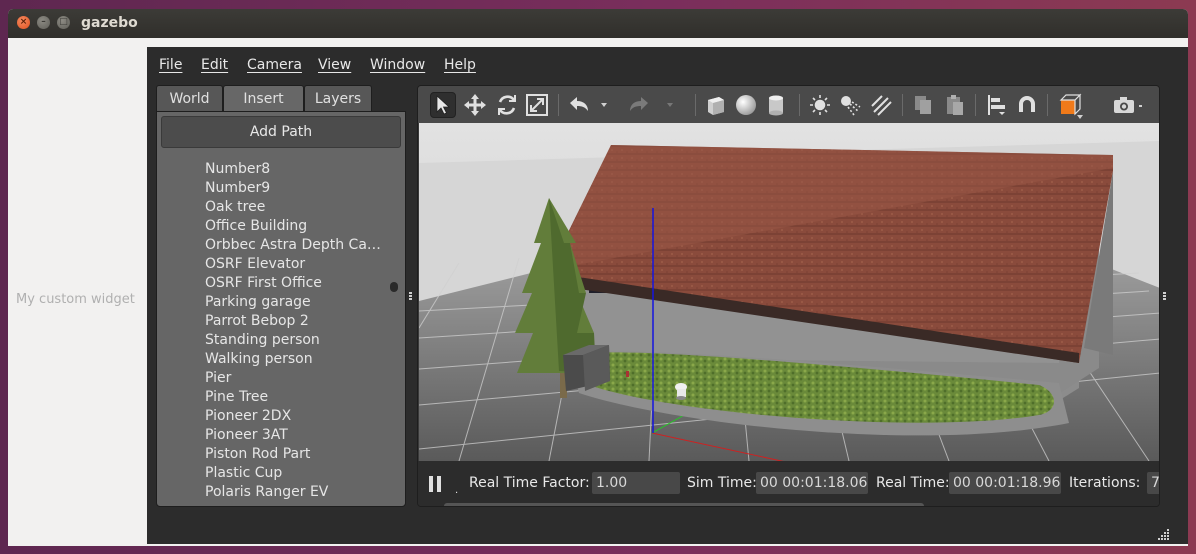 The height and width of the screenshot is (554, 1196). Describe the element at coordinates (746, 105) in the screenshot. I see `sphere-icon` at that location.